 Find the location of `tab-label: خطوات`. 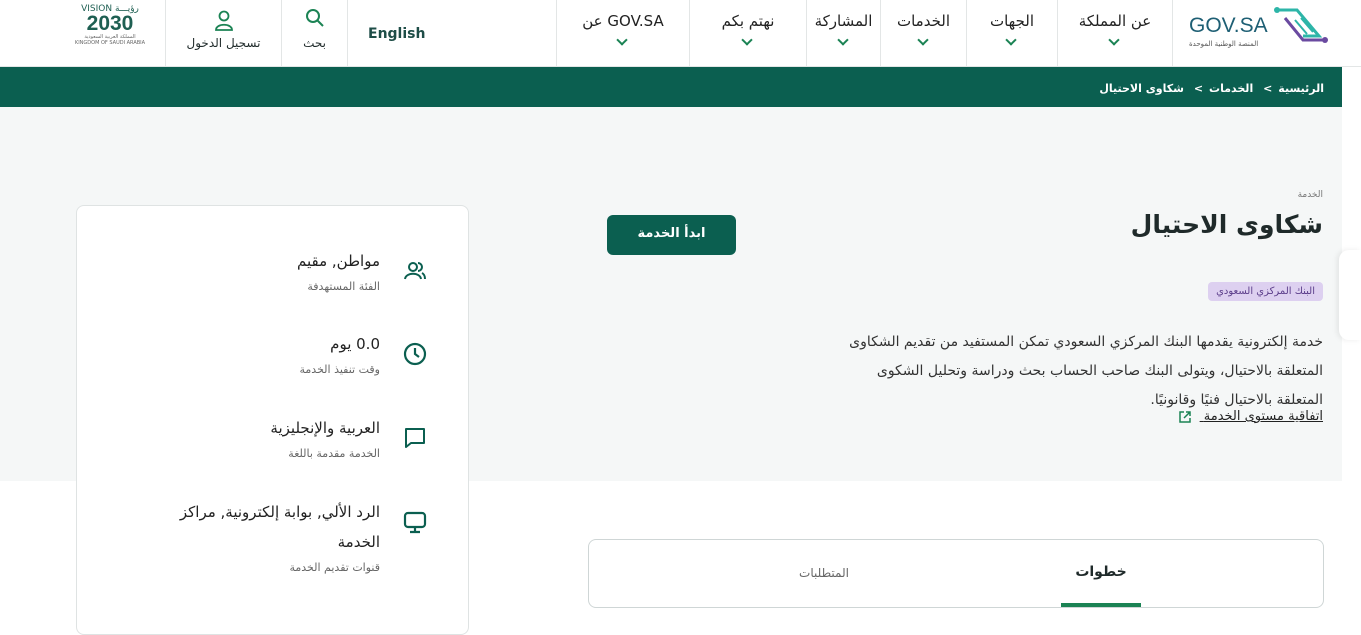

tab-label: خطوات is located at coordinates (1101, 572).